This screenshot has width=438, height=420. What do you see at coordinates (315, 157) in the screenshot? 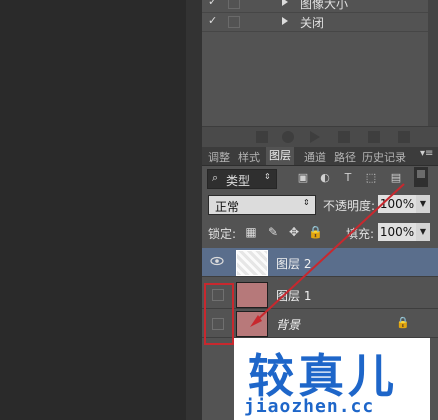
I see `tab-channels: 通道` at bounding box center [315, 157].